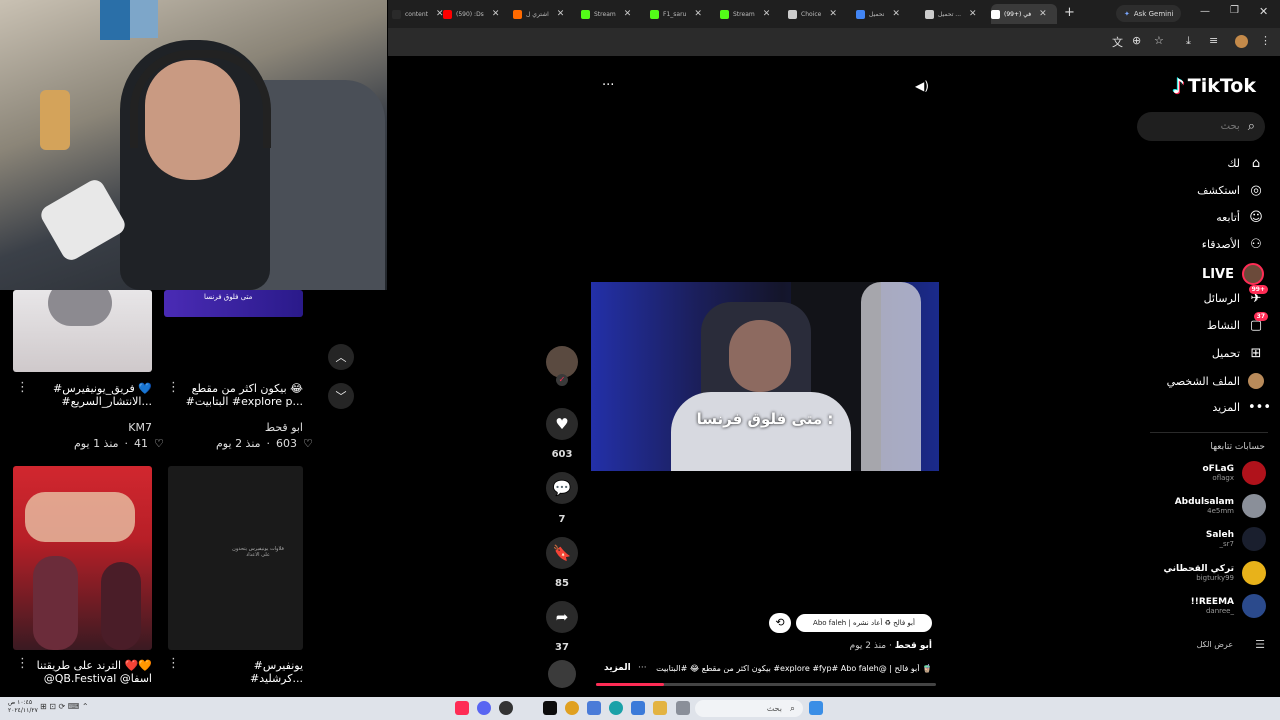  Describe the element at coordinates (683, 14) in the screenshot. I see `browser-tab: F1_saru ✕` at that location.